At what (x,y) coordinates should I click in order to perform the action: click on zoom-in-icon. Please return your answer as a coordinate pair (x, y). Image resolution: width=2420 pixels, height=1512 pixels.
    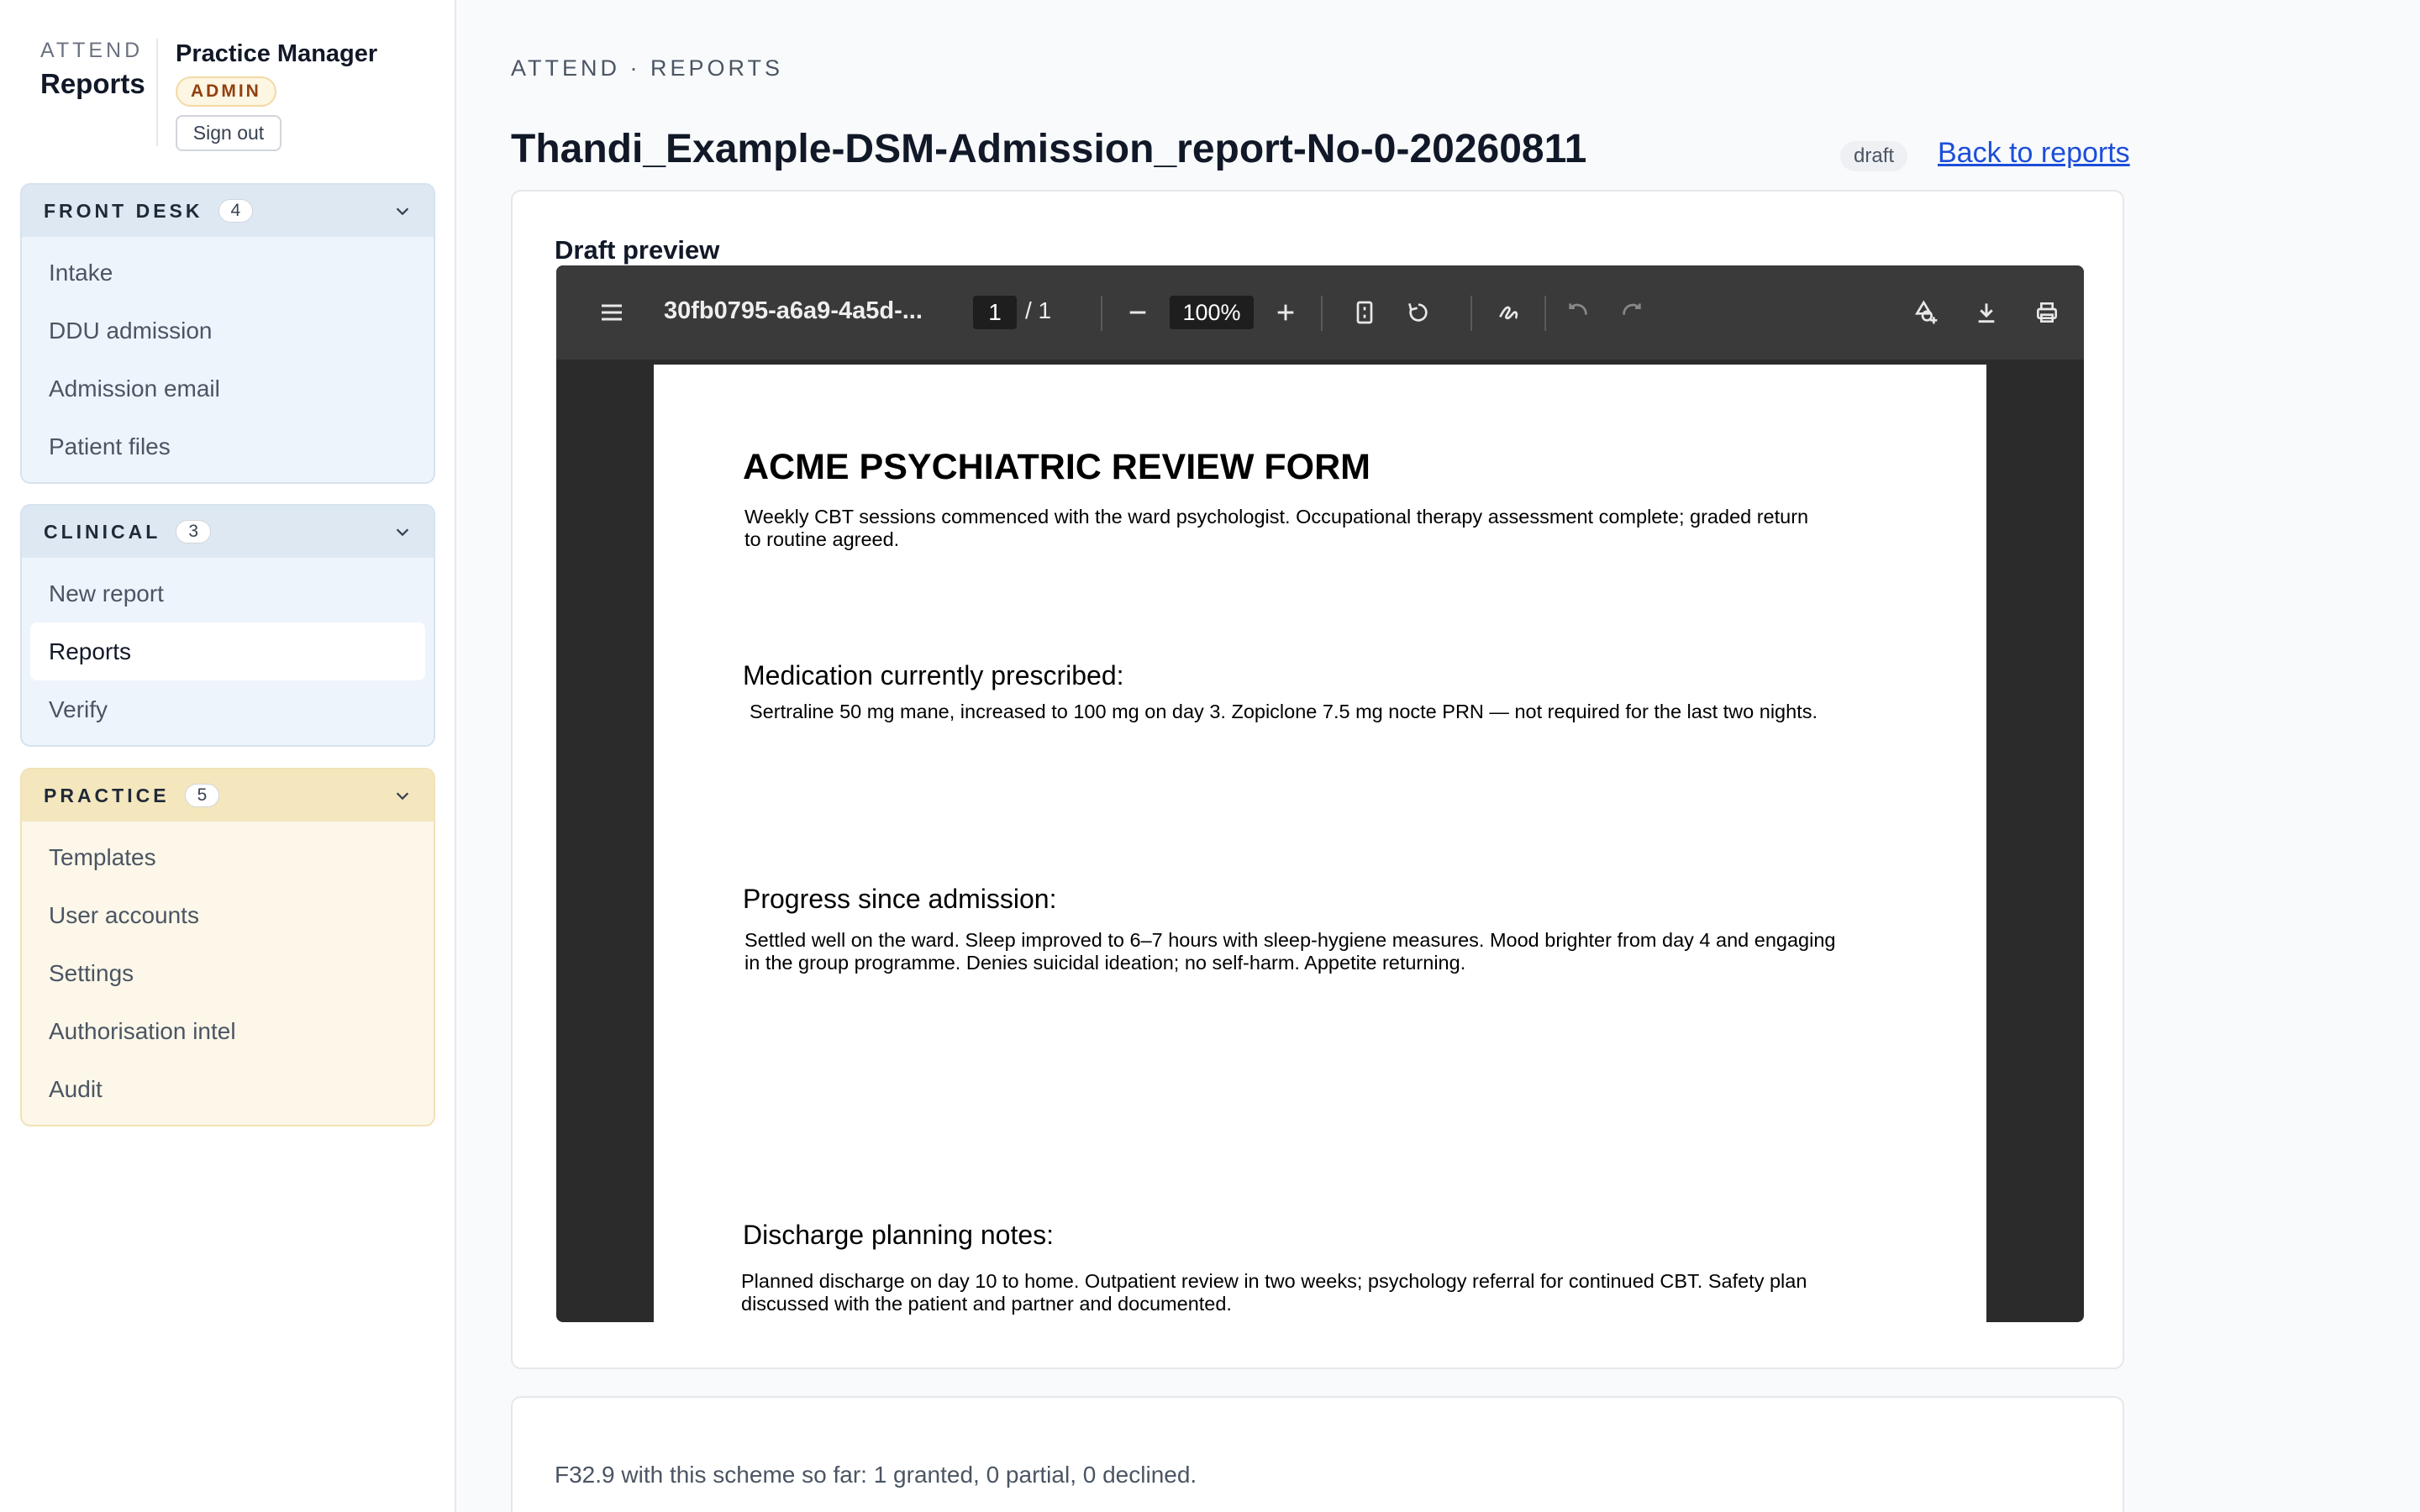
    Looking at the image, I should click on (1286, 312).